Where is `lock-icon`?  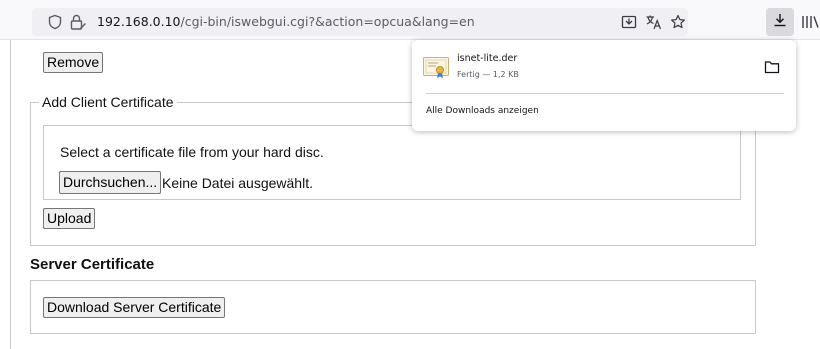
lock-icon is located at coordinates (78, 22).